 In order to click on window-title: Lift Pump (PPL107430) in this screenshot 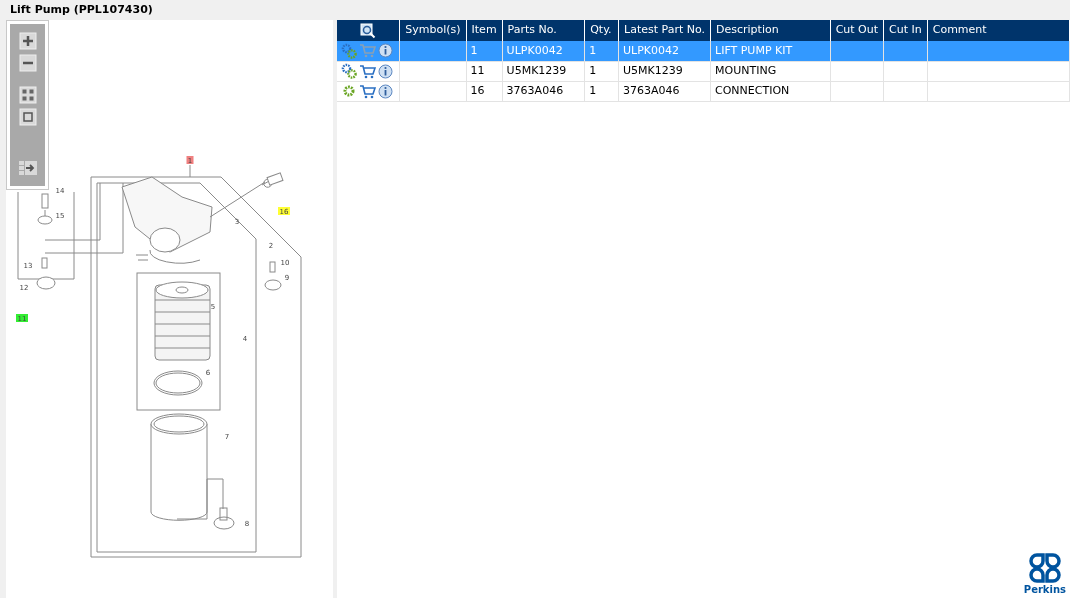, I will do `click(81, 9)`.